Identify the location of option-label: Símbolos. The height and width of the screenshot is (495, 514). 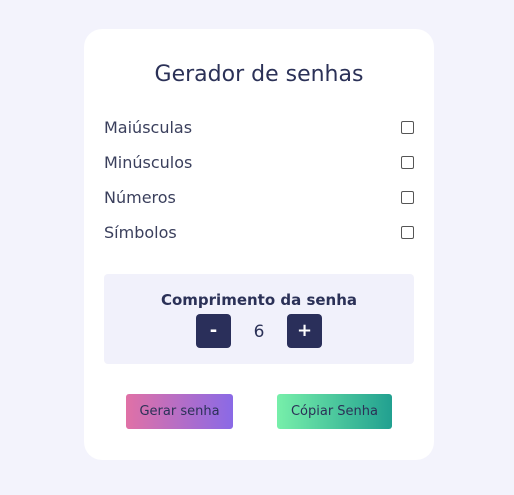
(140, 232).